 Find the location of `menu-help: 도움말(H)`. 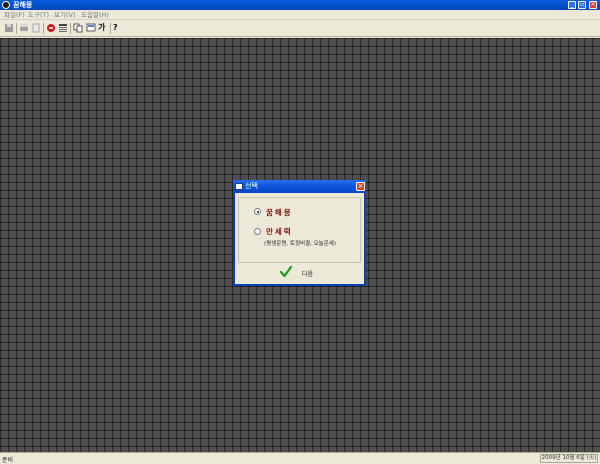

menu-help: 도움말(H) is located at coordinates (95, 15).